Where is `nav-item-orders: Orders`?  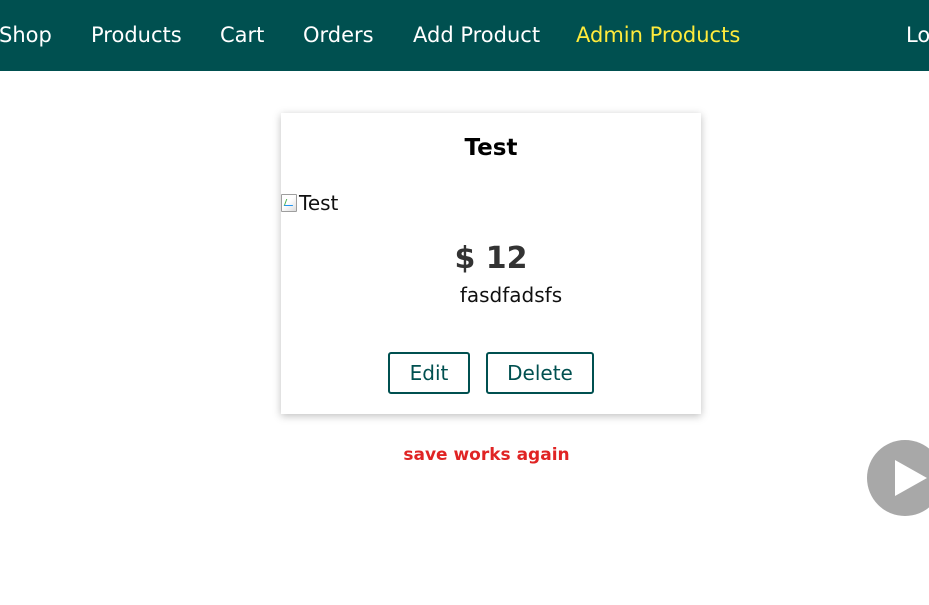
nav-item-orders: Orders is located at coordinates (338, 35).